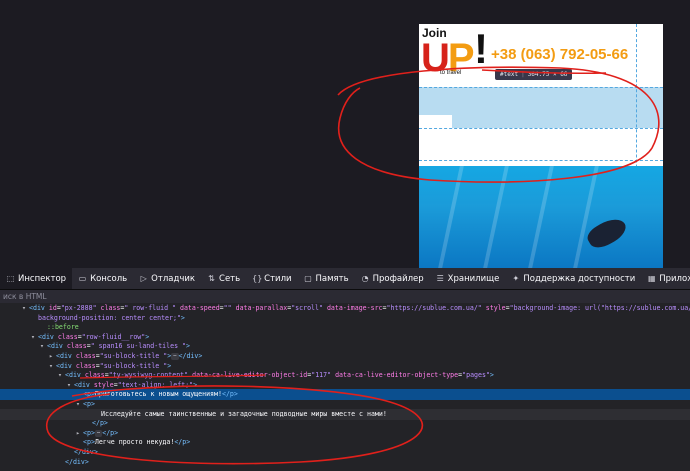 The image size is (690, 471). I want to click on tab-debugger: ▷ Отладчик, so click(167, 278).